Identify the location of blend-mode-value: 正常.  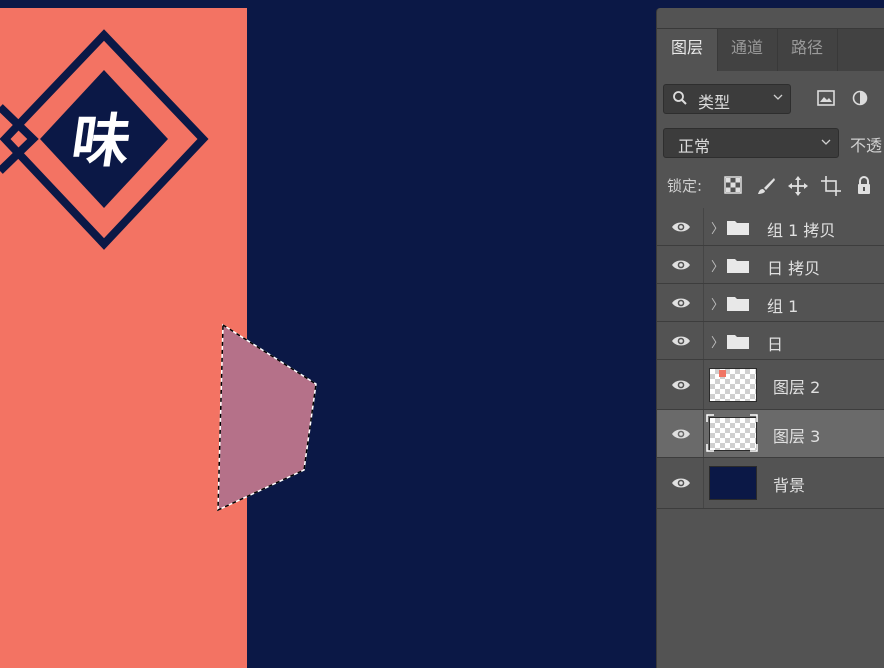
(694, 146).